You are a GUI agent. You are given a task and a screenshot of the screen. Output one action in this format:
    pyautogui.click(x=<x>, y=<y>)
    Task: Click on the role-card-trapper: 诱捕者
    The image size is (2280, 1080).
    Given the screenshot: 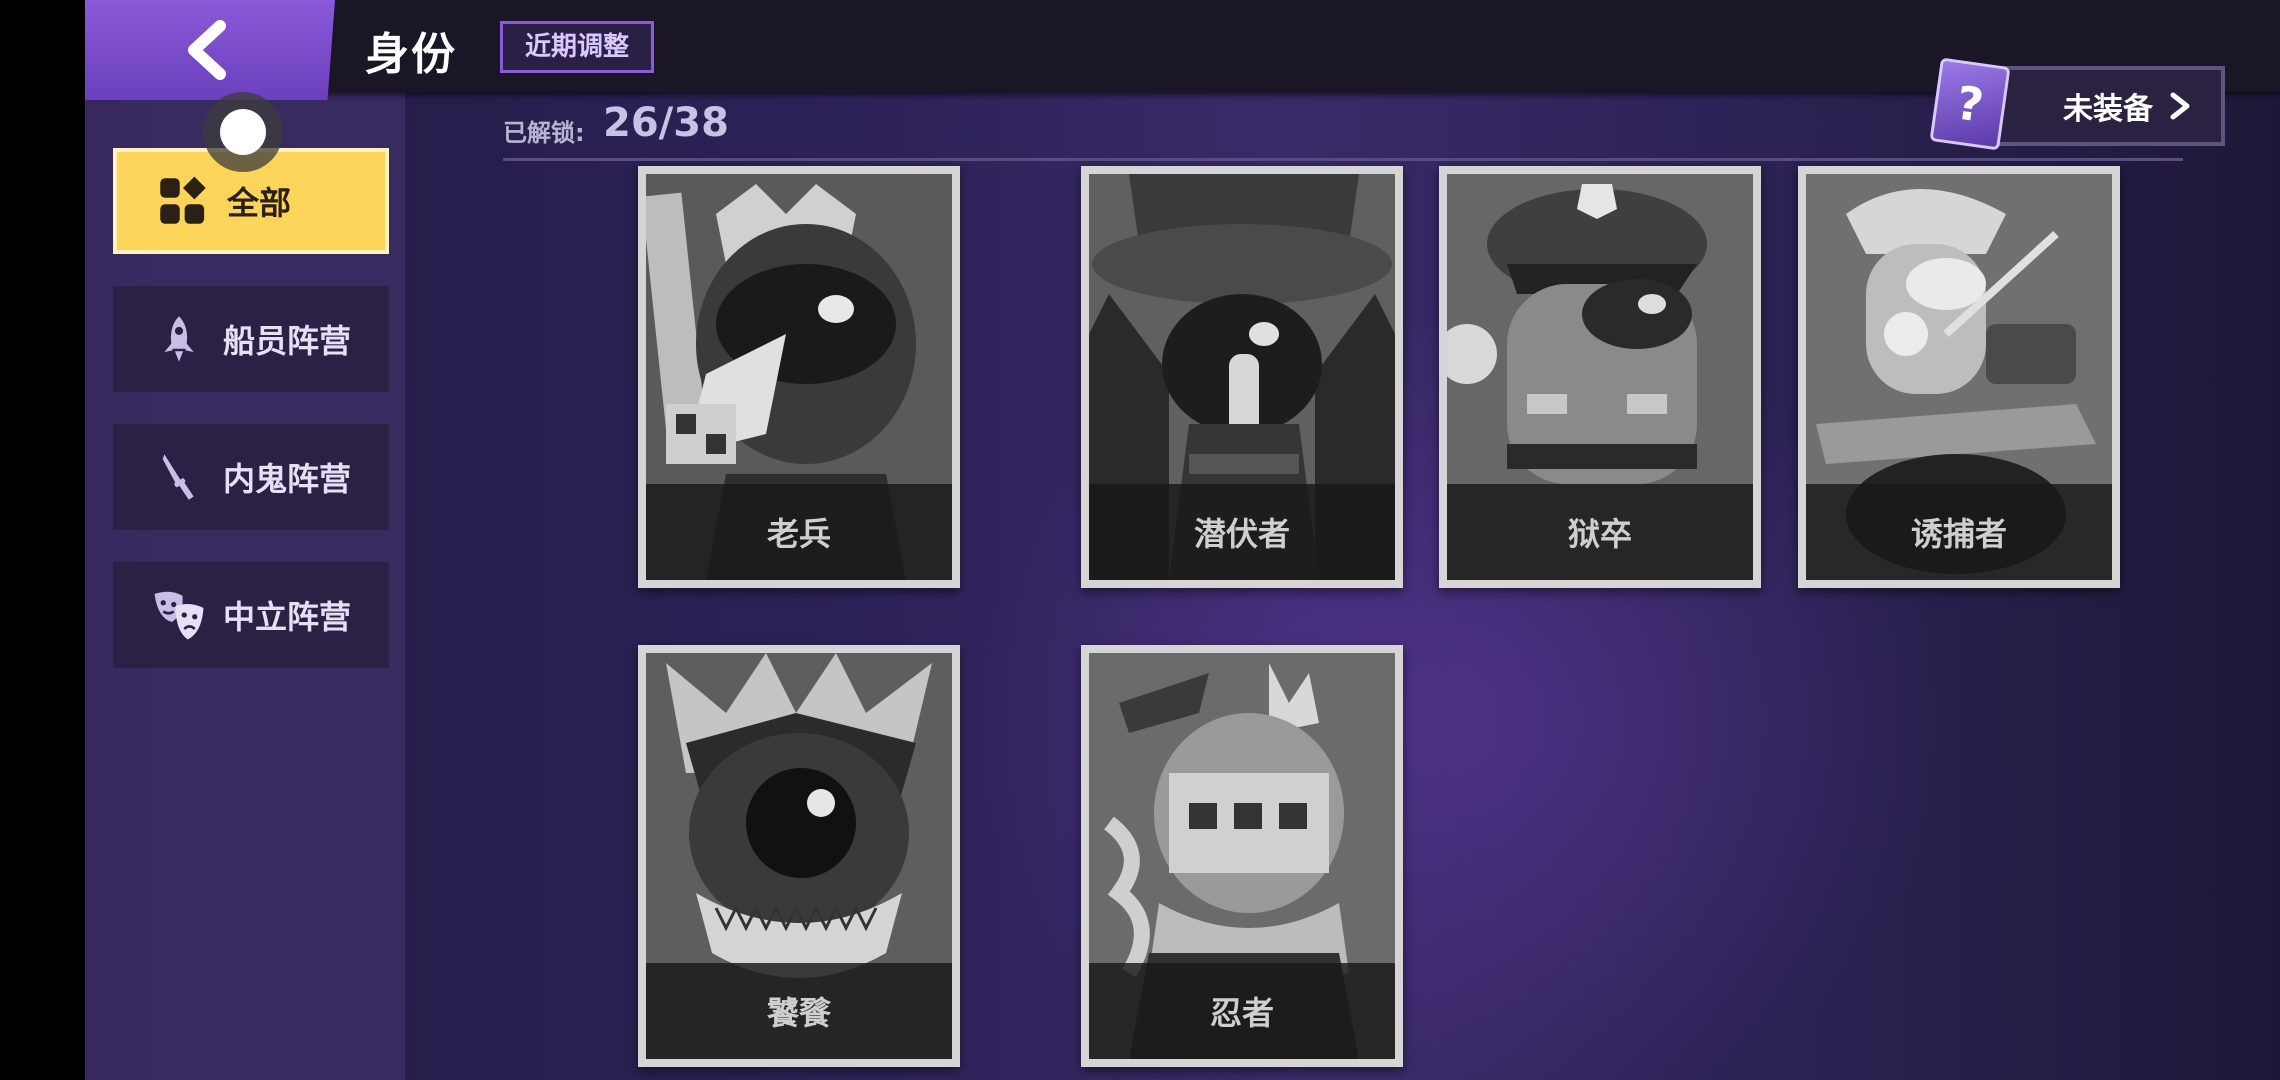 What is the action you would take?
    pyautogui.click(x=1959, y=377)
    